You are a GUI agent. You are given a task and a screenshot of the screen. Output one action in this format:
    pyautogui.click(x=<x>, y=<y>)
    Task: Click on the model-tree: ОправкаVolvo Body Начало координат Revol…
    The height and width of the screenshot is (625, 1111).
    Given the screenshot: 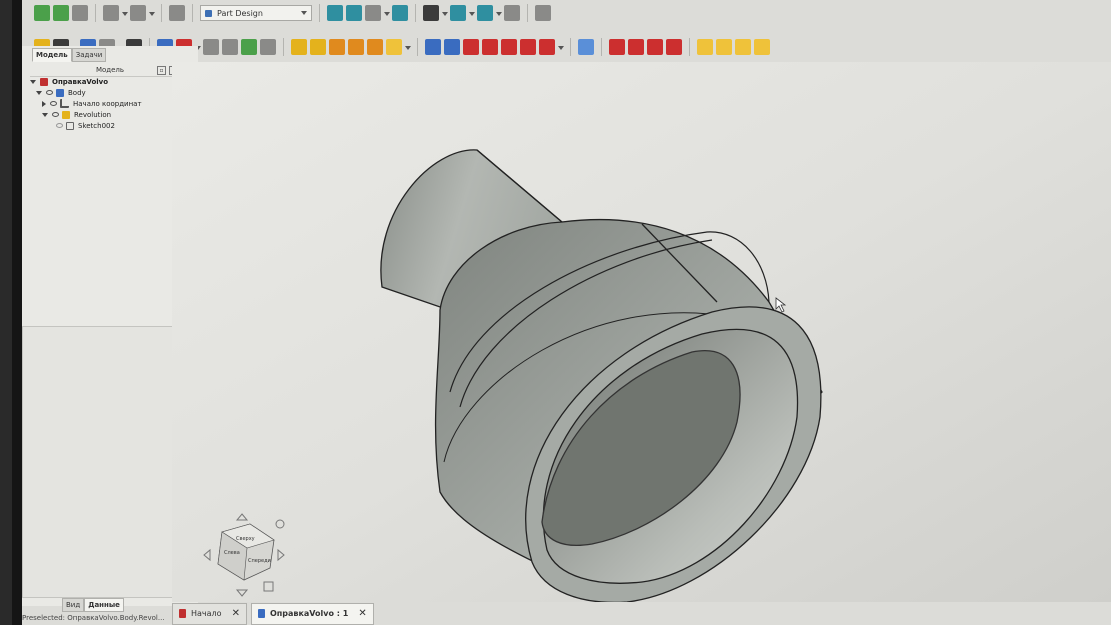 What is the action you would take?
    pyautogui.click(x=112, y=103)
    